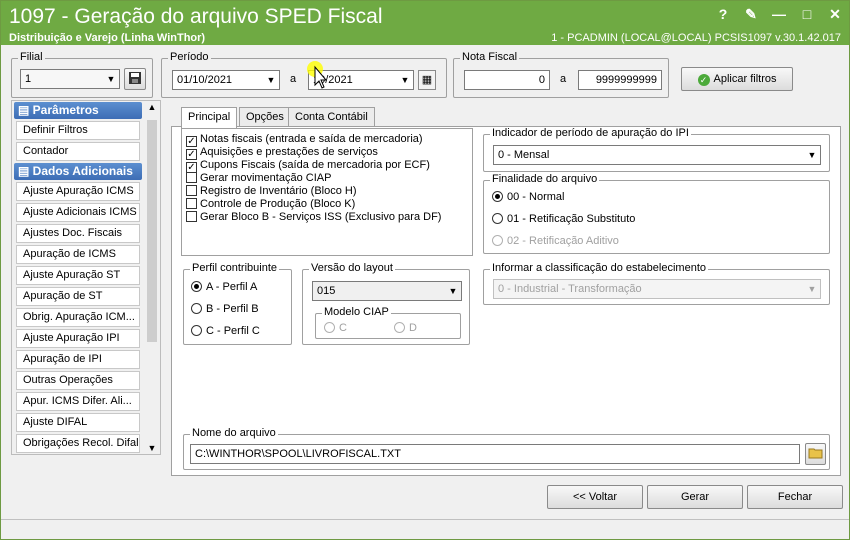 The image size is (850, 540). I want to click on finalidade-label: Finalidade do arquivo, so click(545, 179).